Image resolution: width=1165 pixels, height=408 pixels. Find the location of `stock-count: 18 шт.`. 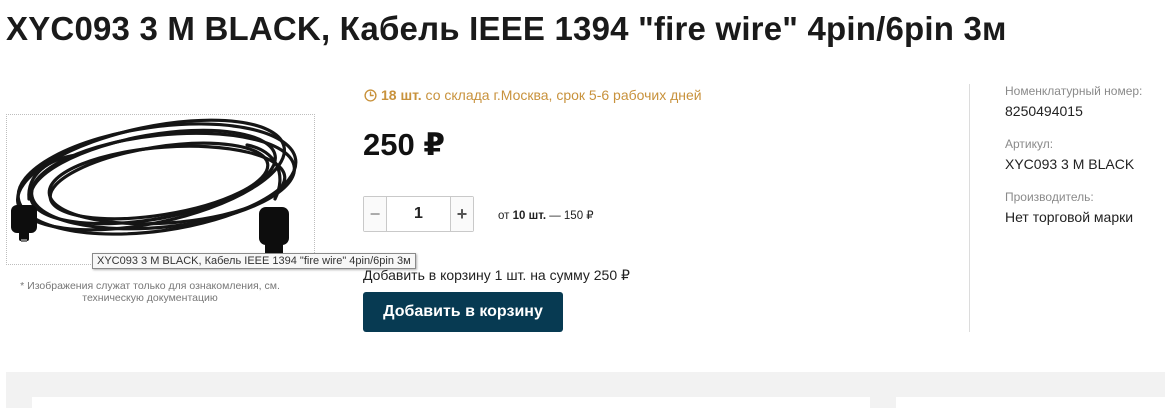

stock-count: 18 шт. is located at coordinates (401, 95).